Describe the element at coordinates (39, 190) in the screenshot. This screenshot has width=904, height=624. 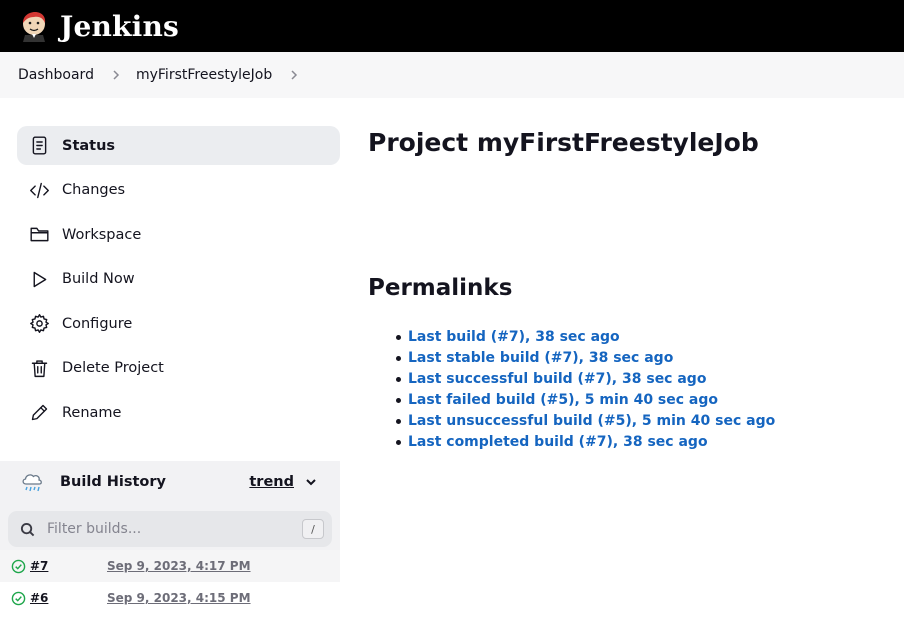
I see `code-icon` at that location.